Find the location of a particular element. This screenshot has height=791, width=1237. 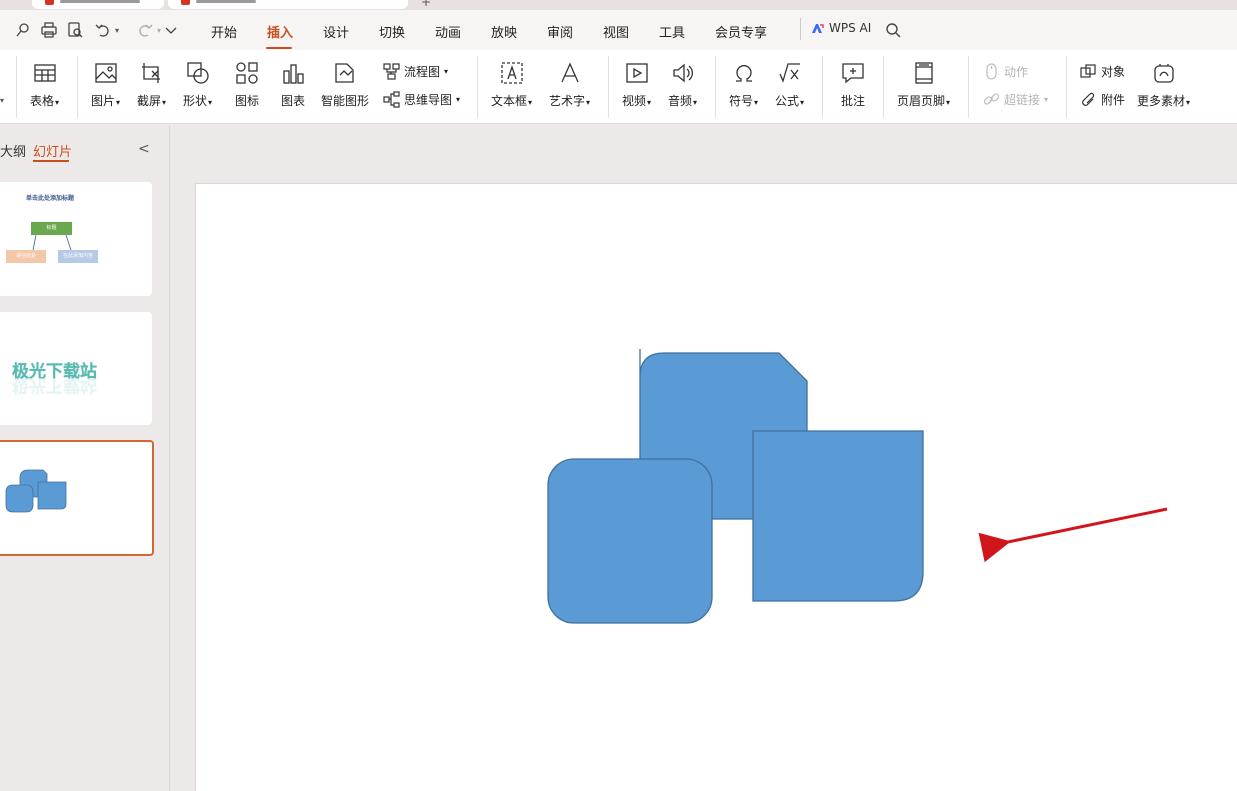

slide-thumbnail-2: 极光下载站 极光下载站 is located at coordinates (76, 368).